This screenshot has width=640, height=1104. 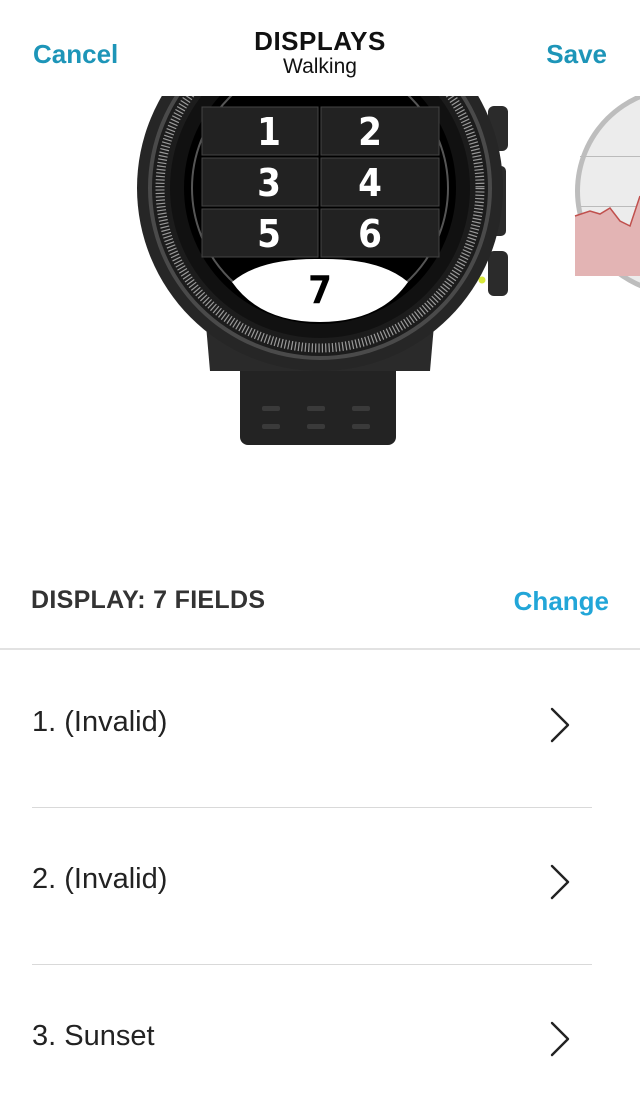 What do you see at coordinates (320, 41) in the screenshot?
I see `page-title: DISPLAYS` at bounding box center [320, 41].